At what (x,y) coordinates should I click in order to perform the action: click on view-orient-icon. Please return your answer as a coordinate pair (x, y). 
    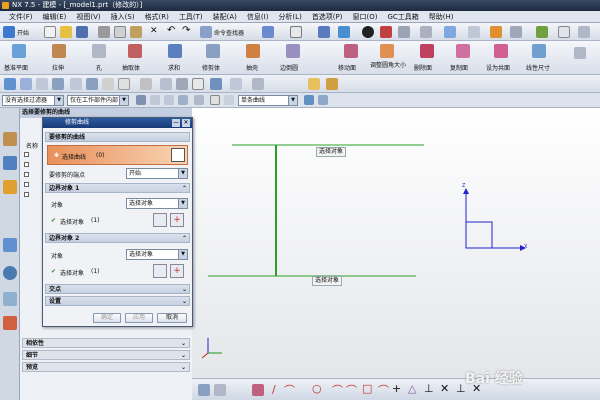
    Looking at the image, I should click on (324, 32).